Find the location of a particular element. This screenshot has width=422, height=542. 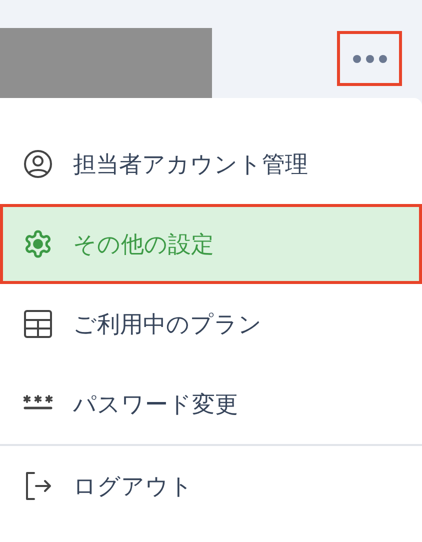

table-icon is located at coordinates (38, 324).